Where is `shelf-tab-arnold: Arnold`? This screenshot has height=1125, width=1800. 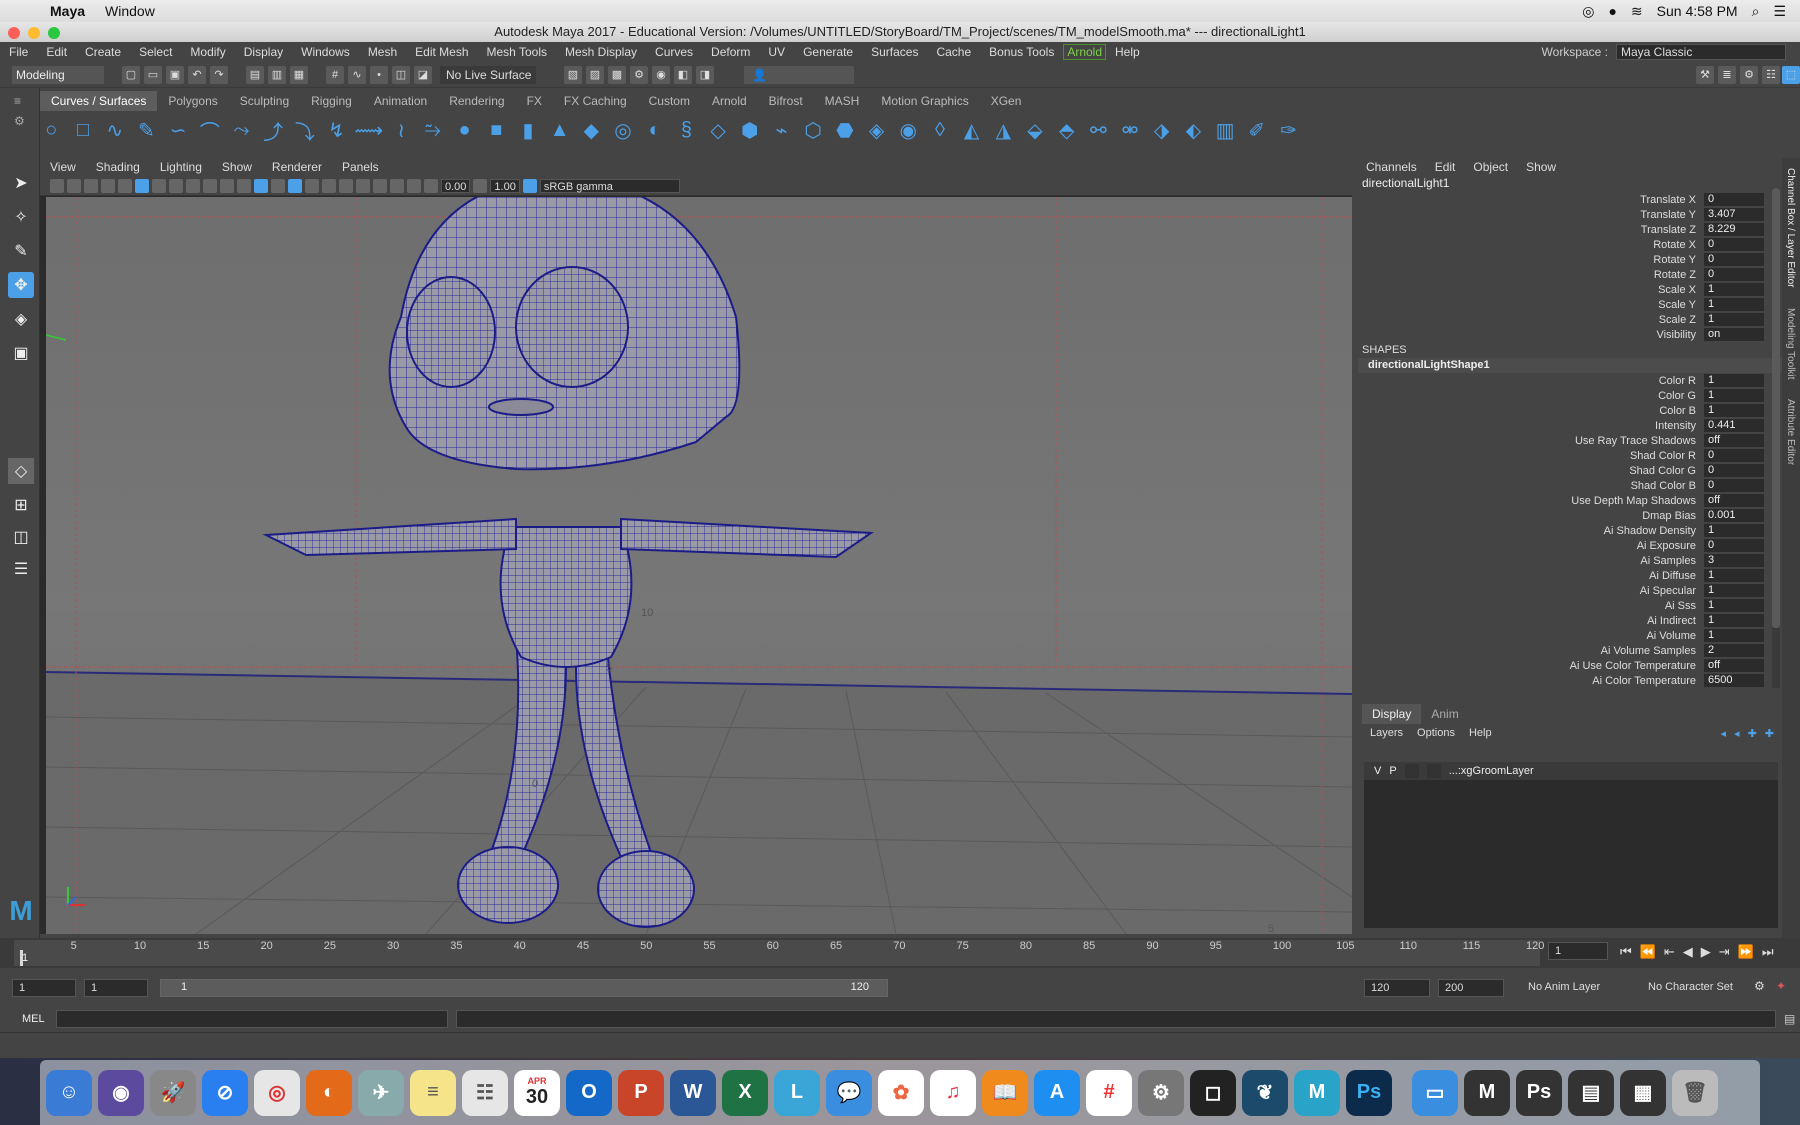 shelf-tab-arnold: Arnold is located at coordinates (729, 101).